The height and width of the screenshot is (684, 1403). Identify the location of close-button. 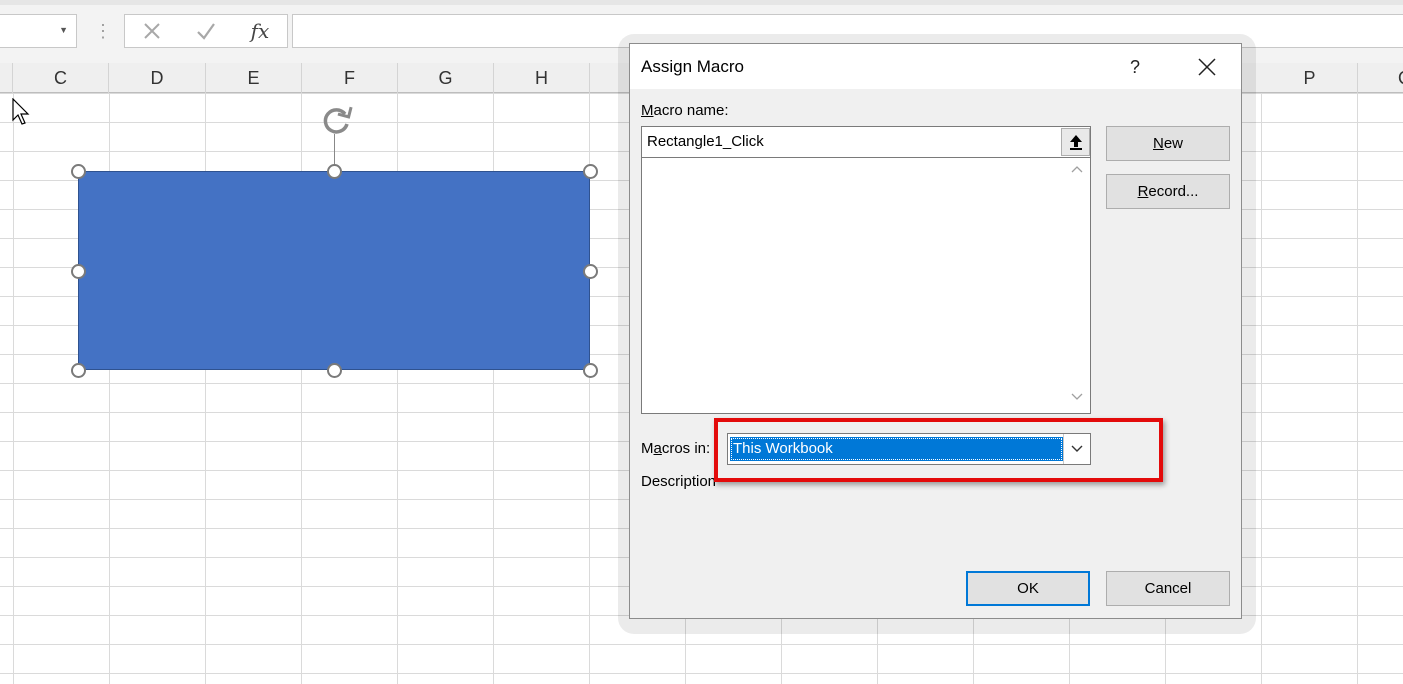
(1207, 67).